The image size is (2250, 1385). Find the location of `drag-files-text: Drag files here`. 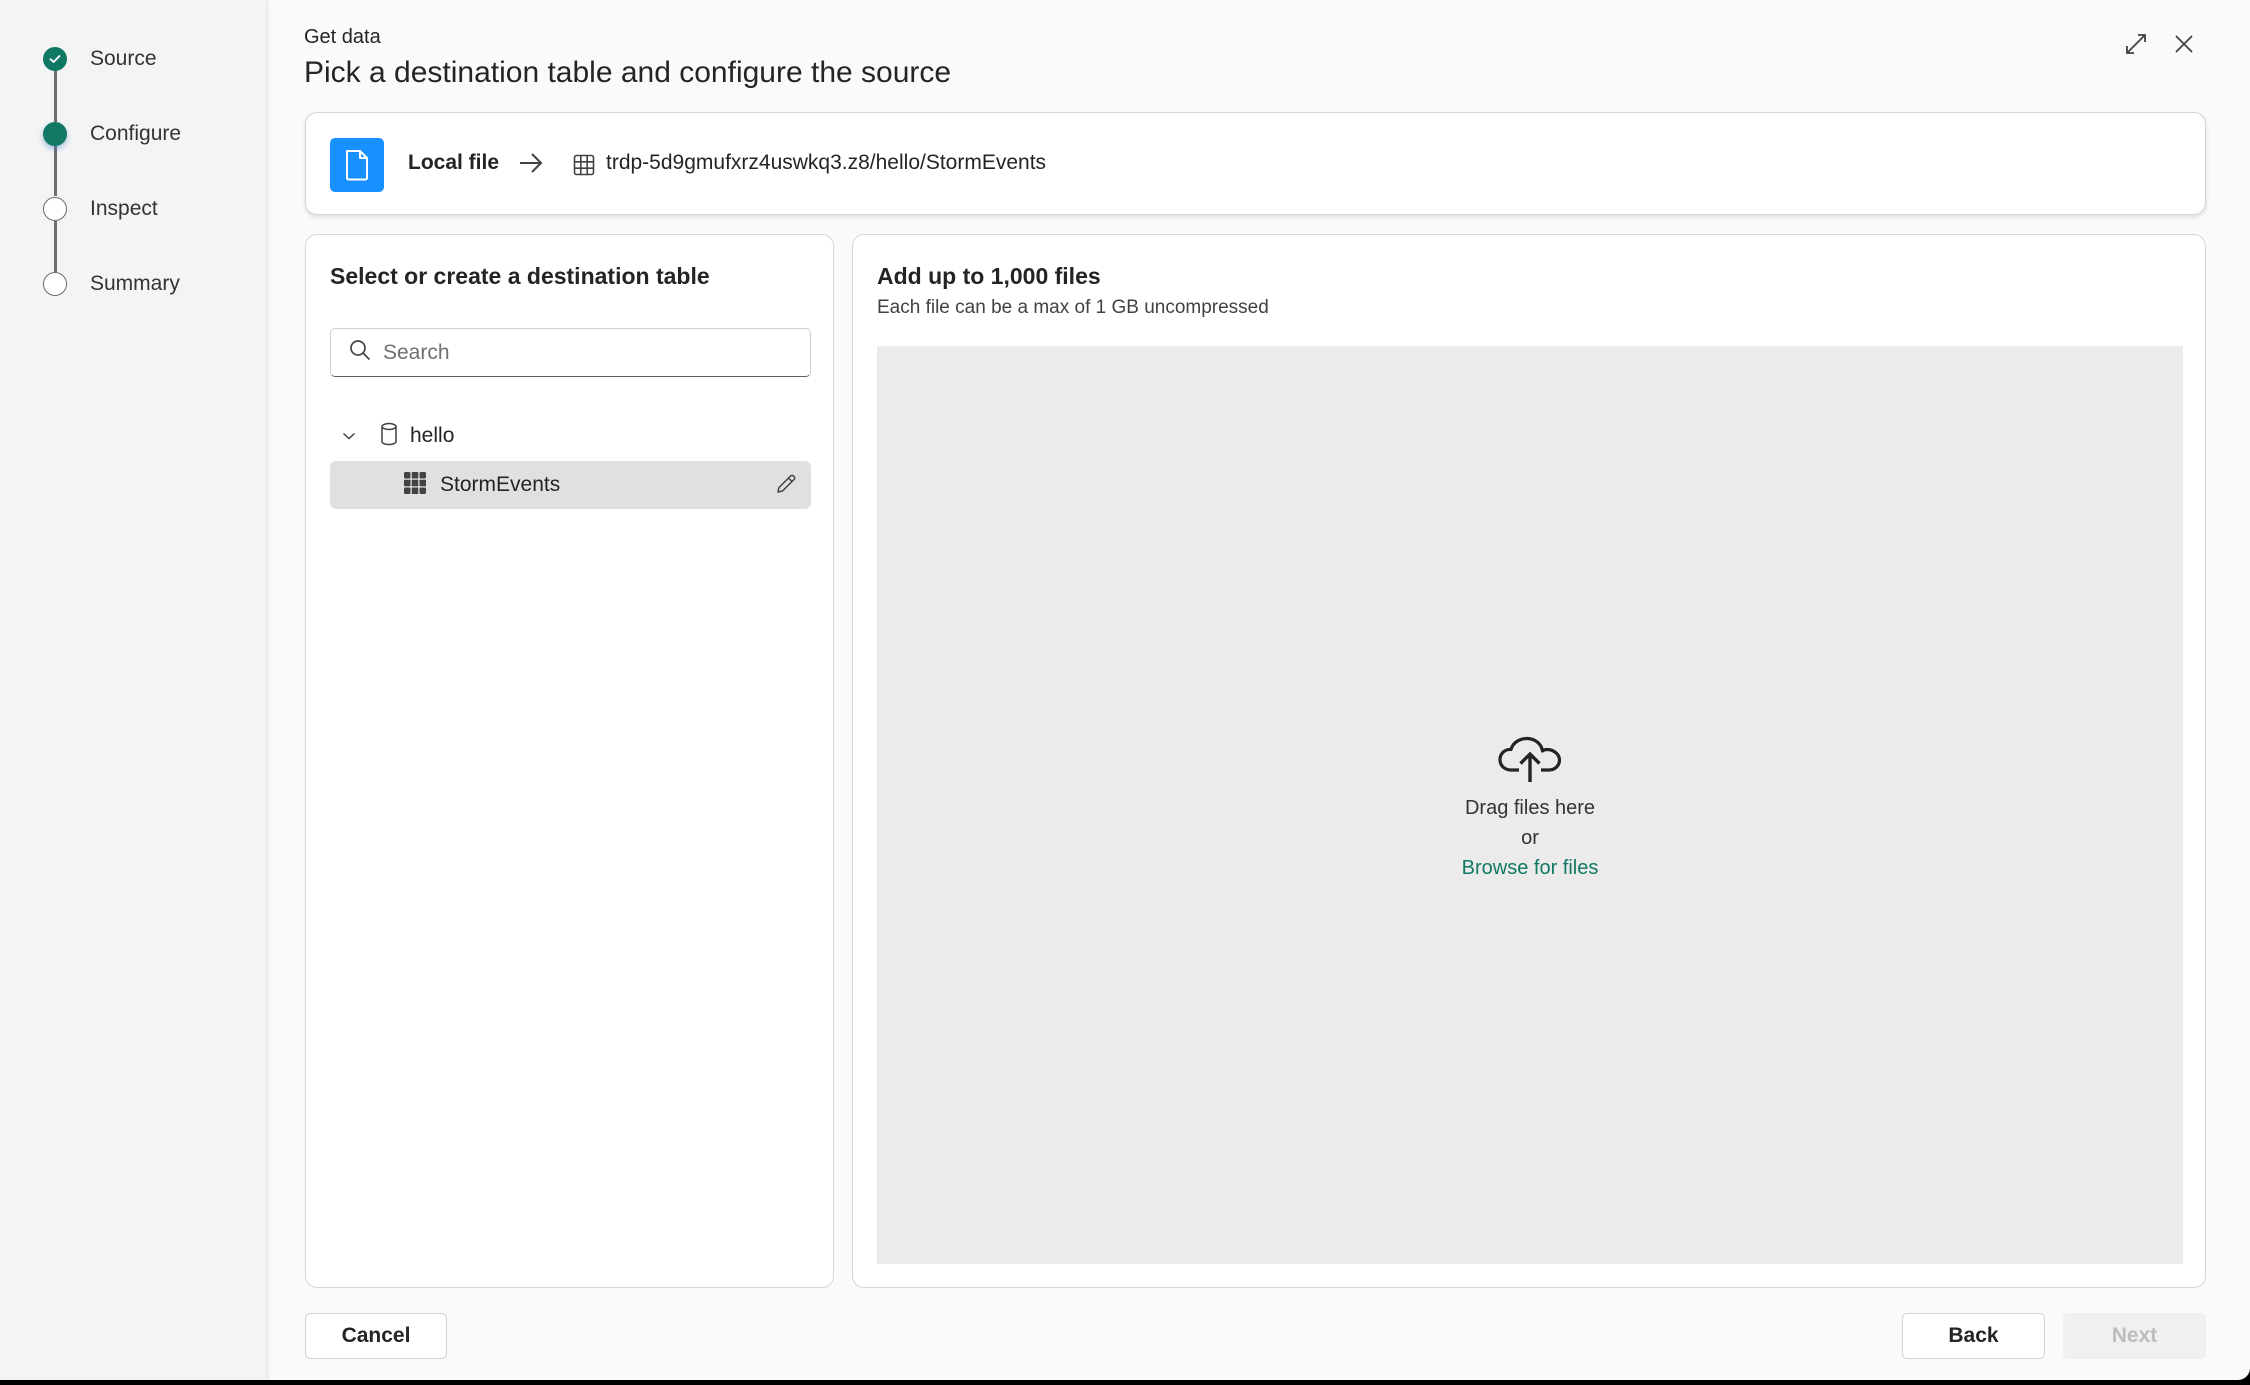

drag-files-text: Drag files here is located at coordinates (1530, 808).